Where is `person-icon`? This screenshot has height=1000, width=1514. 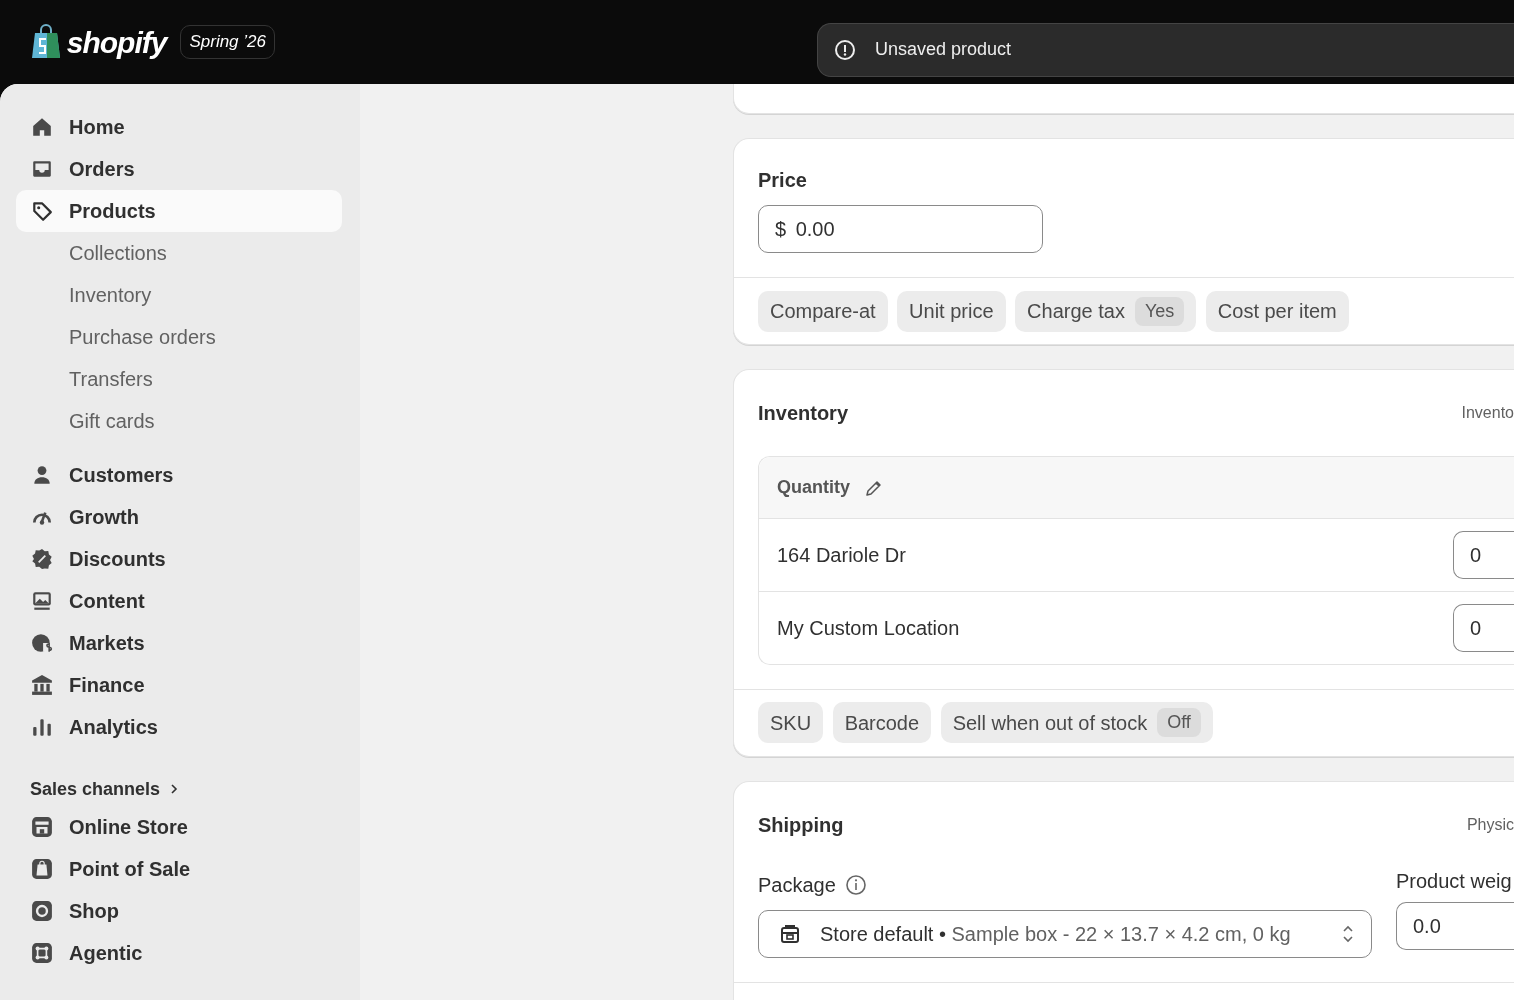
person-icon is located at coordinates (42, 475).